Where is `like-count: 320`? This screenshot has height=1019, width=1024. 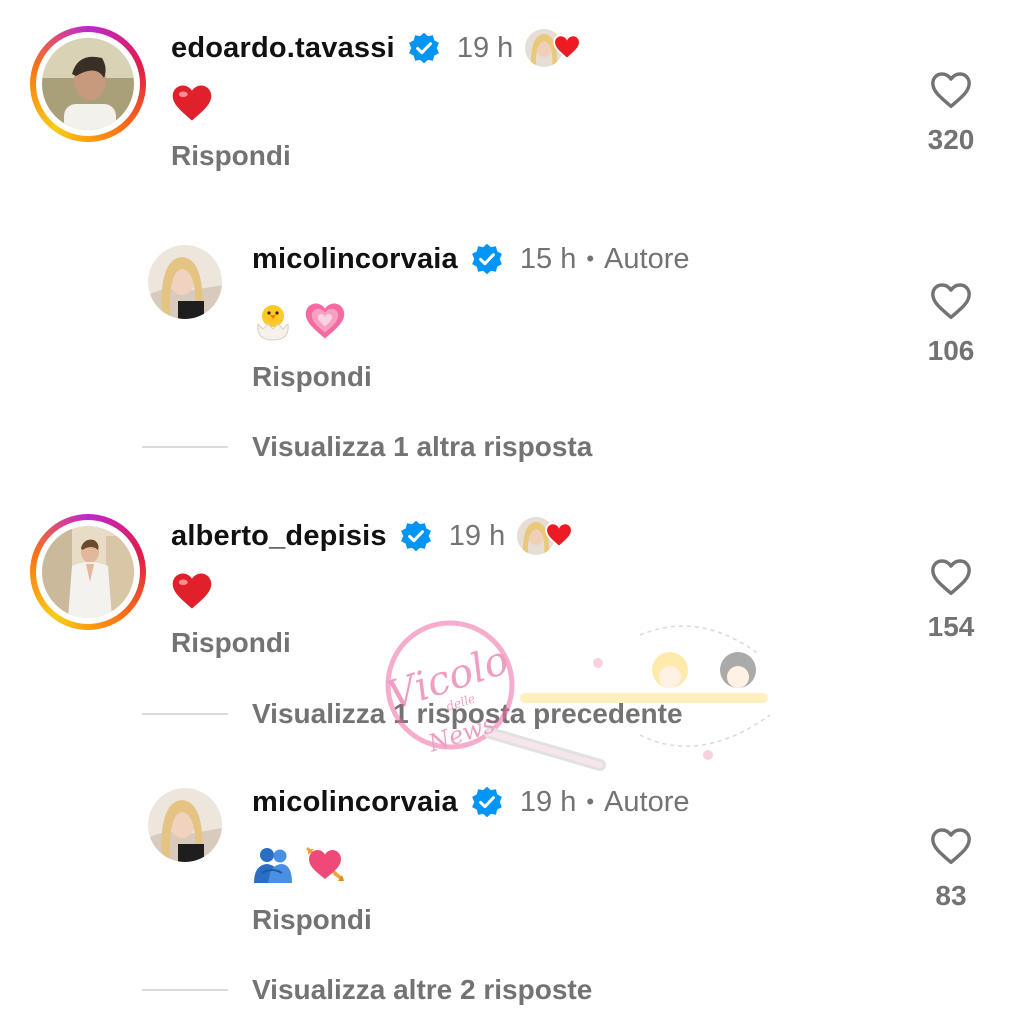
like-count: 320 is located at coordinates (951, 139).